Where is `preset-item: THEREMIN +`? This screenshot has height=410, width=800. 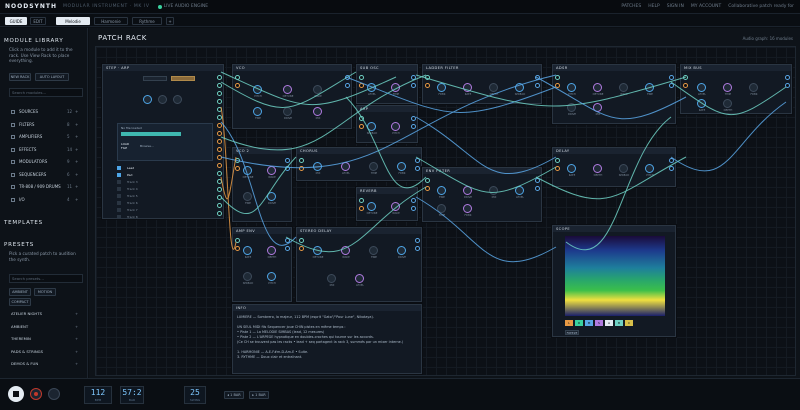
preset-item: THEREMIN + is located at coordinates (46, 339).